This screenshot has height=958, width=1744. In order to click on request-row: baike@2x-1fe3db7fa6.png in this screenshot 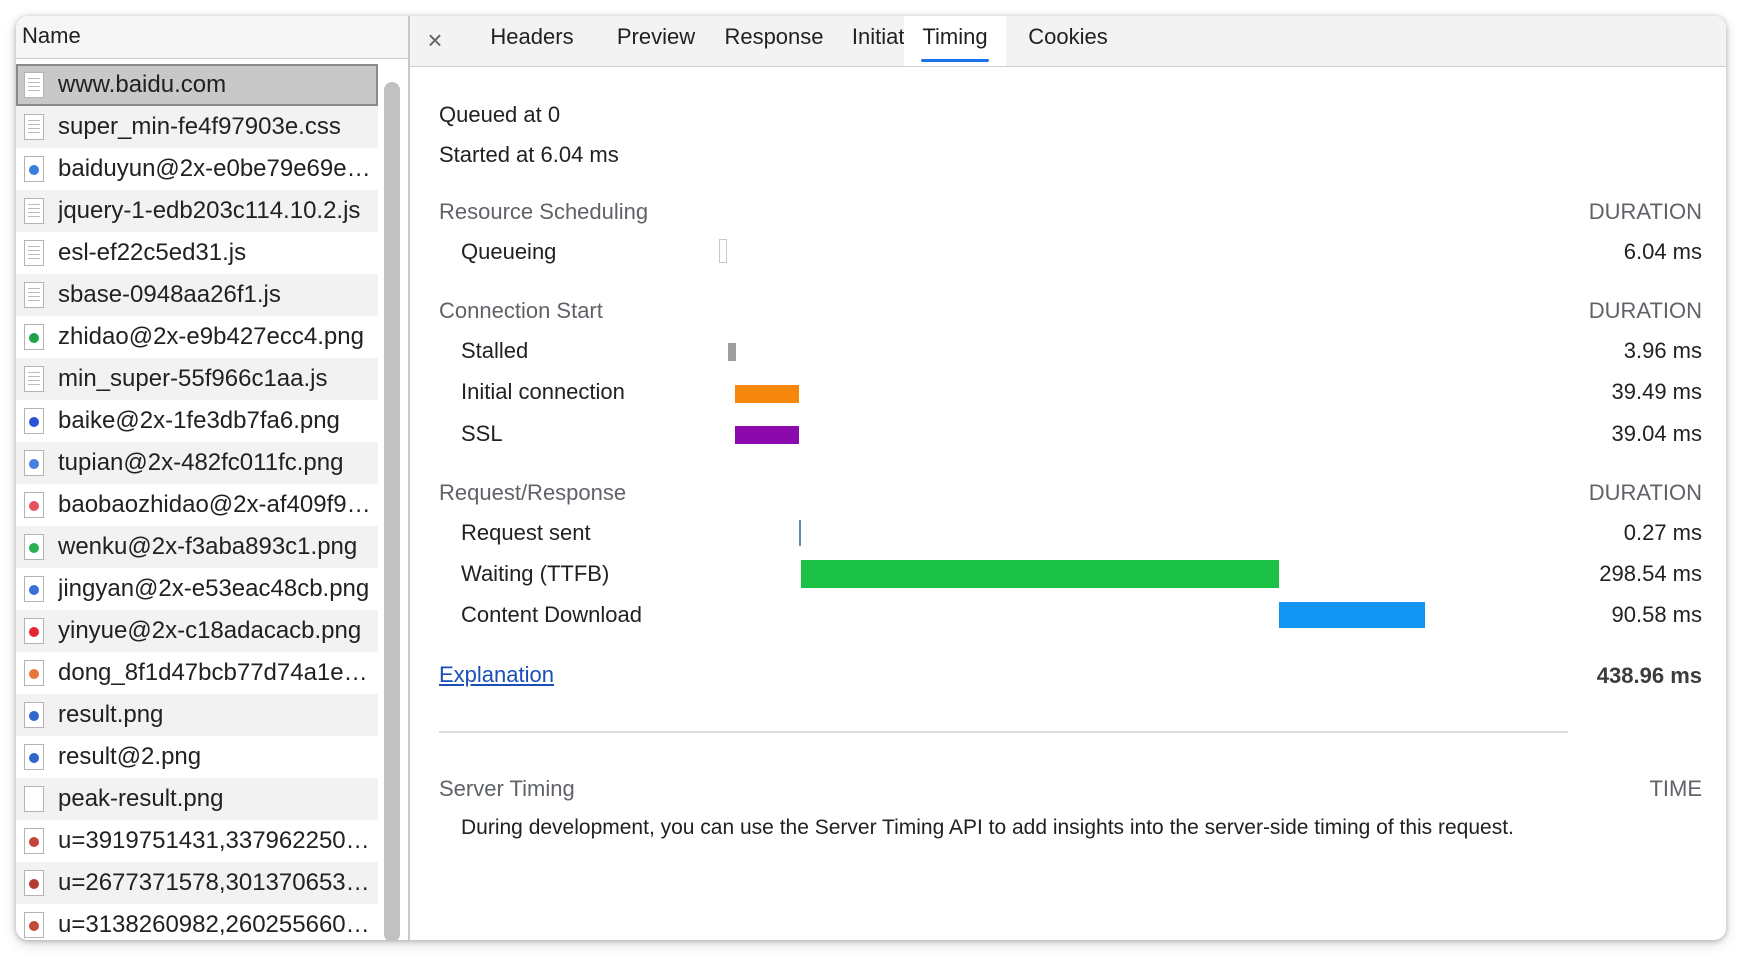, I will do `click(197, 421)`.